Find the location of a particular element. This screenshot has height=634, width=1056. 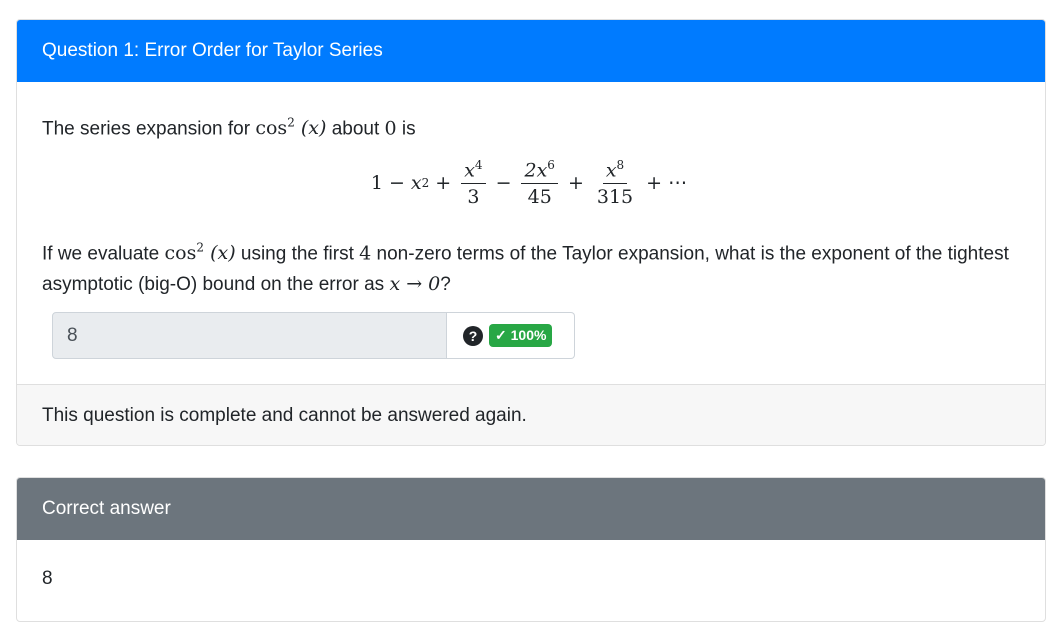

fraction-2x6-45: 2x6 45 is located at coordinates (539, 183).